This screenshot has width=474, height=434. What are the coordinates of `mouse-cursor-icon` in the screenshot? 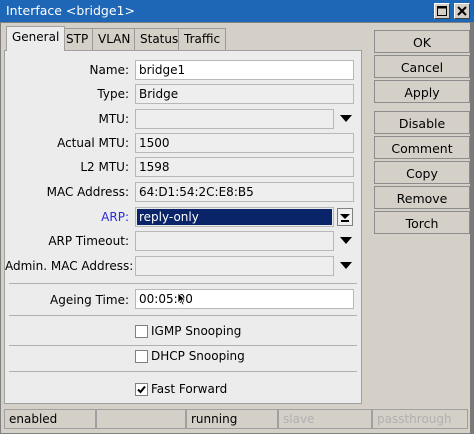 It's located at (182, 299).